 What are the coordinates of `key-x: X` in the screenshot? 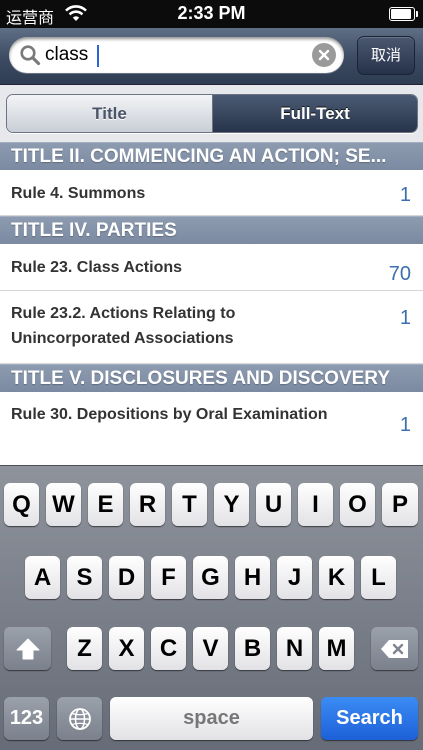 It's located at (126, 648).